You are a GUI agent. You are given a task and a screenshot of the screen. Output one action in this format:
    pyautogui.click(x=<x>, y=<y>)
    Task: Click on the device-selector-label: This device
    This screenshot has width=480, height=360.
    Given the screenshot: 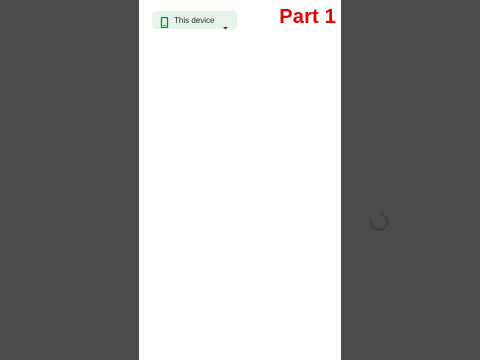 What is the action you would take?
    pyautogui.click(x=194, y=20)
    